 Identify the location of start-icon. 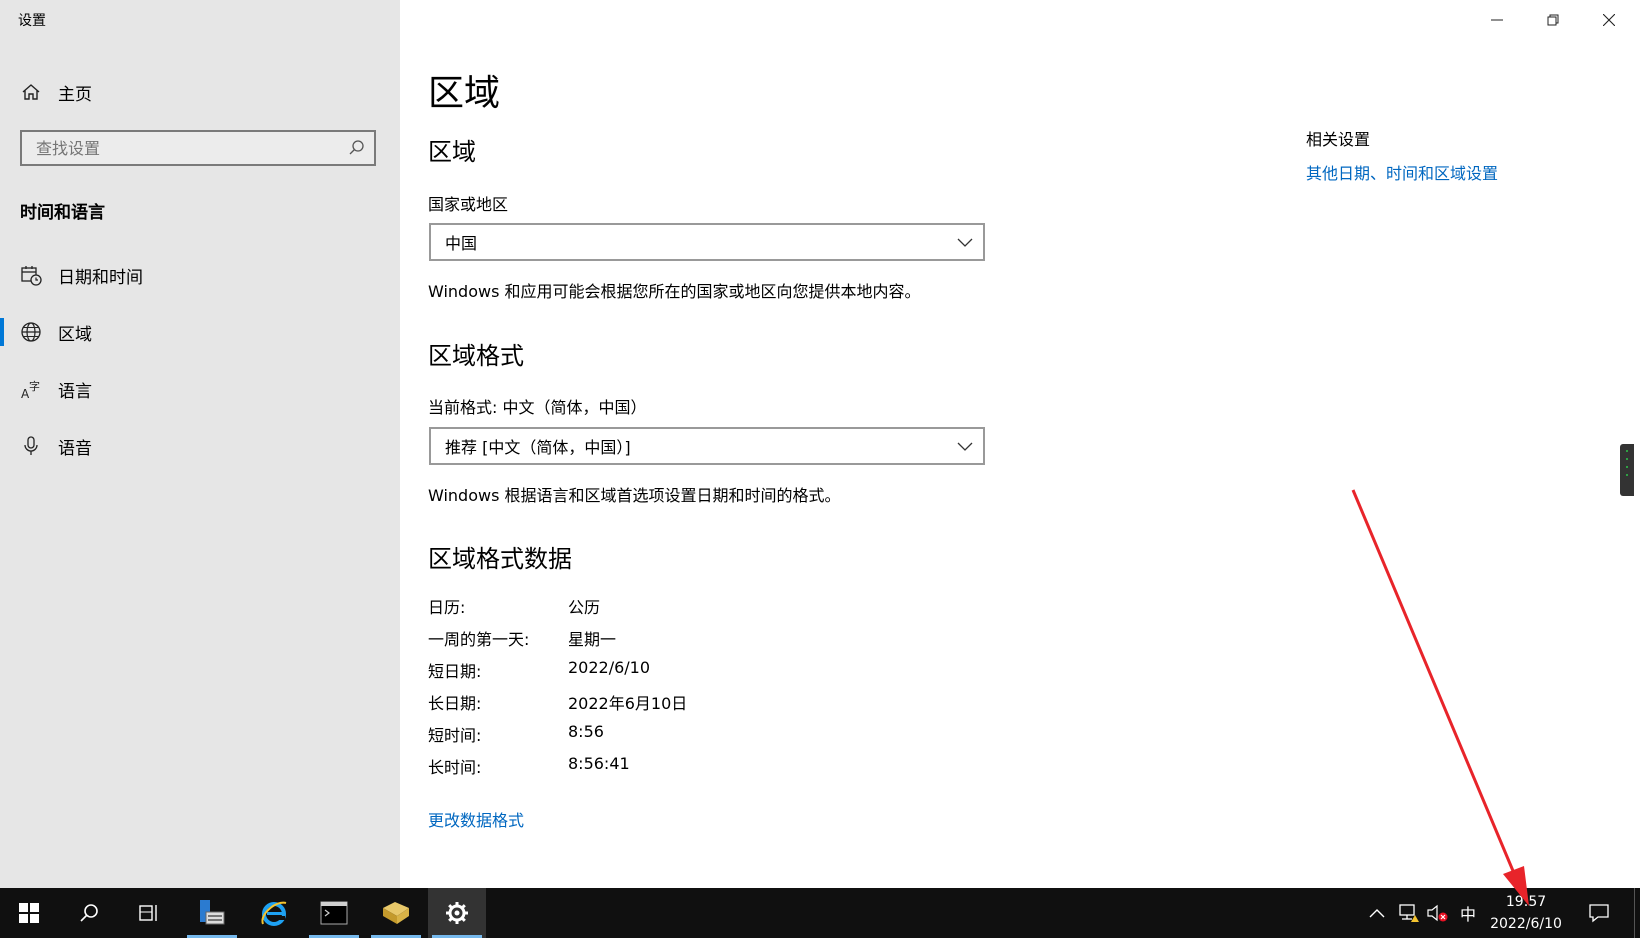
(29, 913).